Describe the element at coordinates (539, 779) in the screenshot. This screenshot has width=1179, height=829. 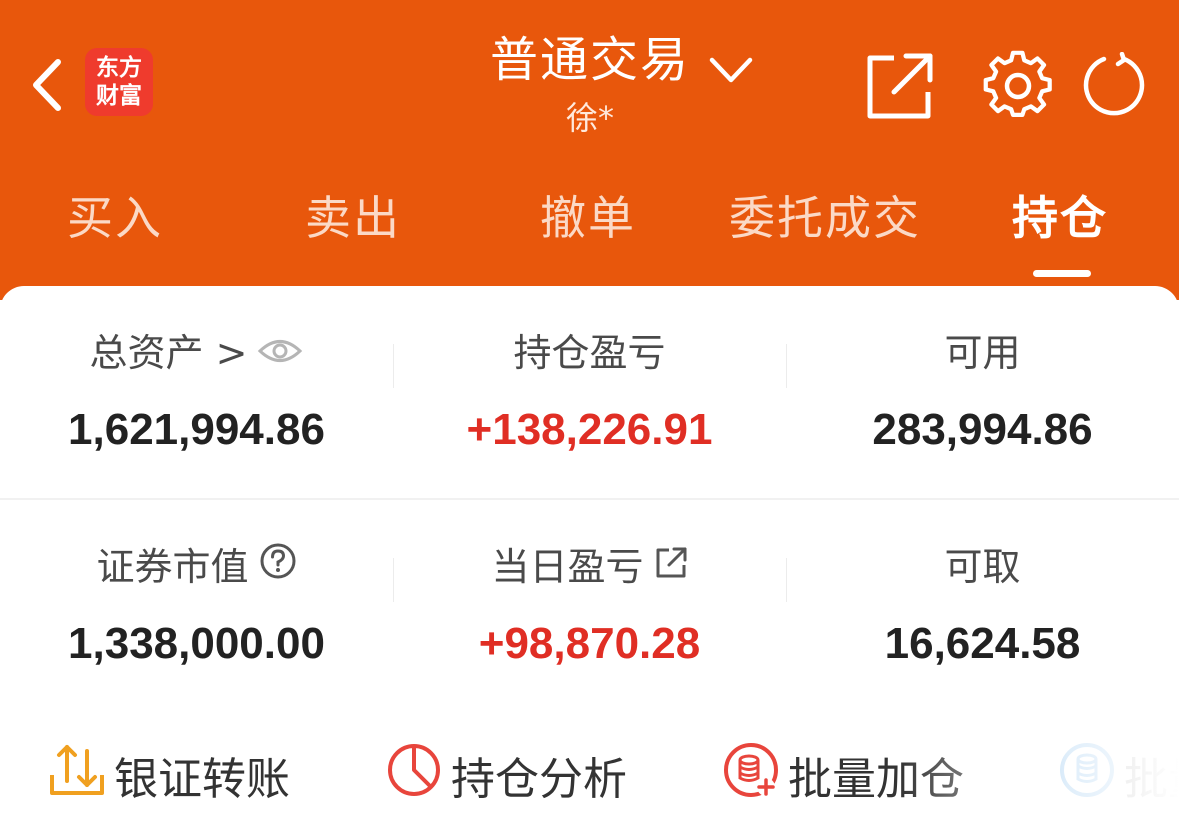
I see `position-analysis-label: 持仓分析` at that location.